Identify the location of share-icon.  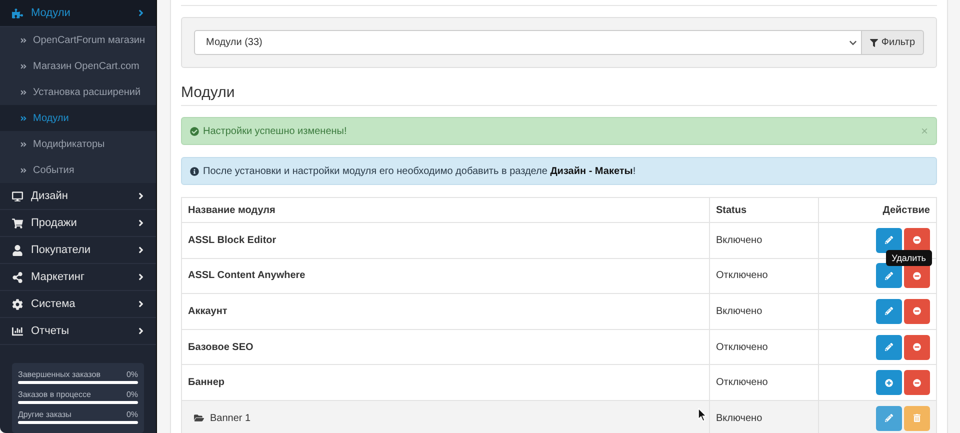
(17, 277).